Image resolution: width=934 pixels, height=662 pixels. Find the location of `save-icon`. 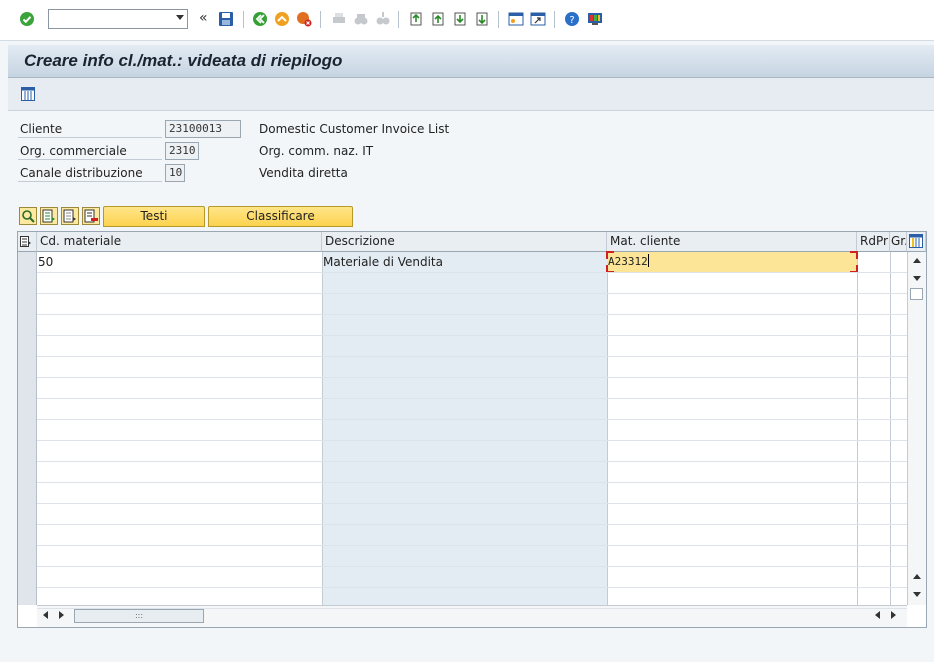

save-icon is located at coordinates (226, 19).